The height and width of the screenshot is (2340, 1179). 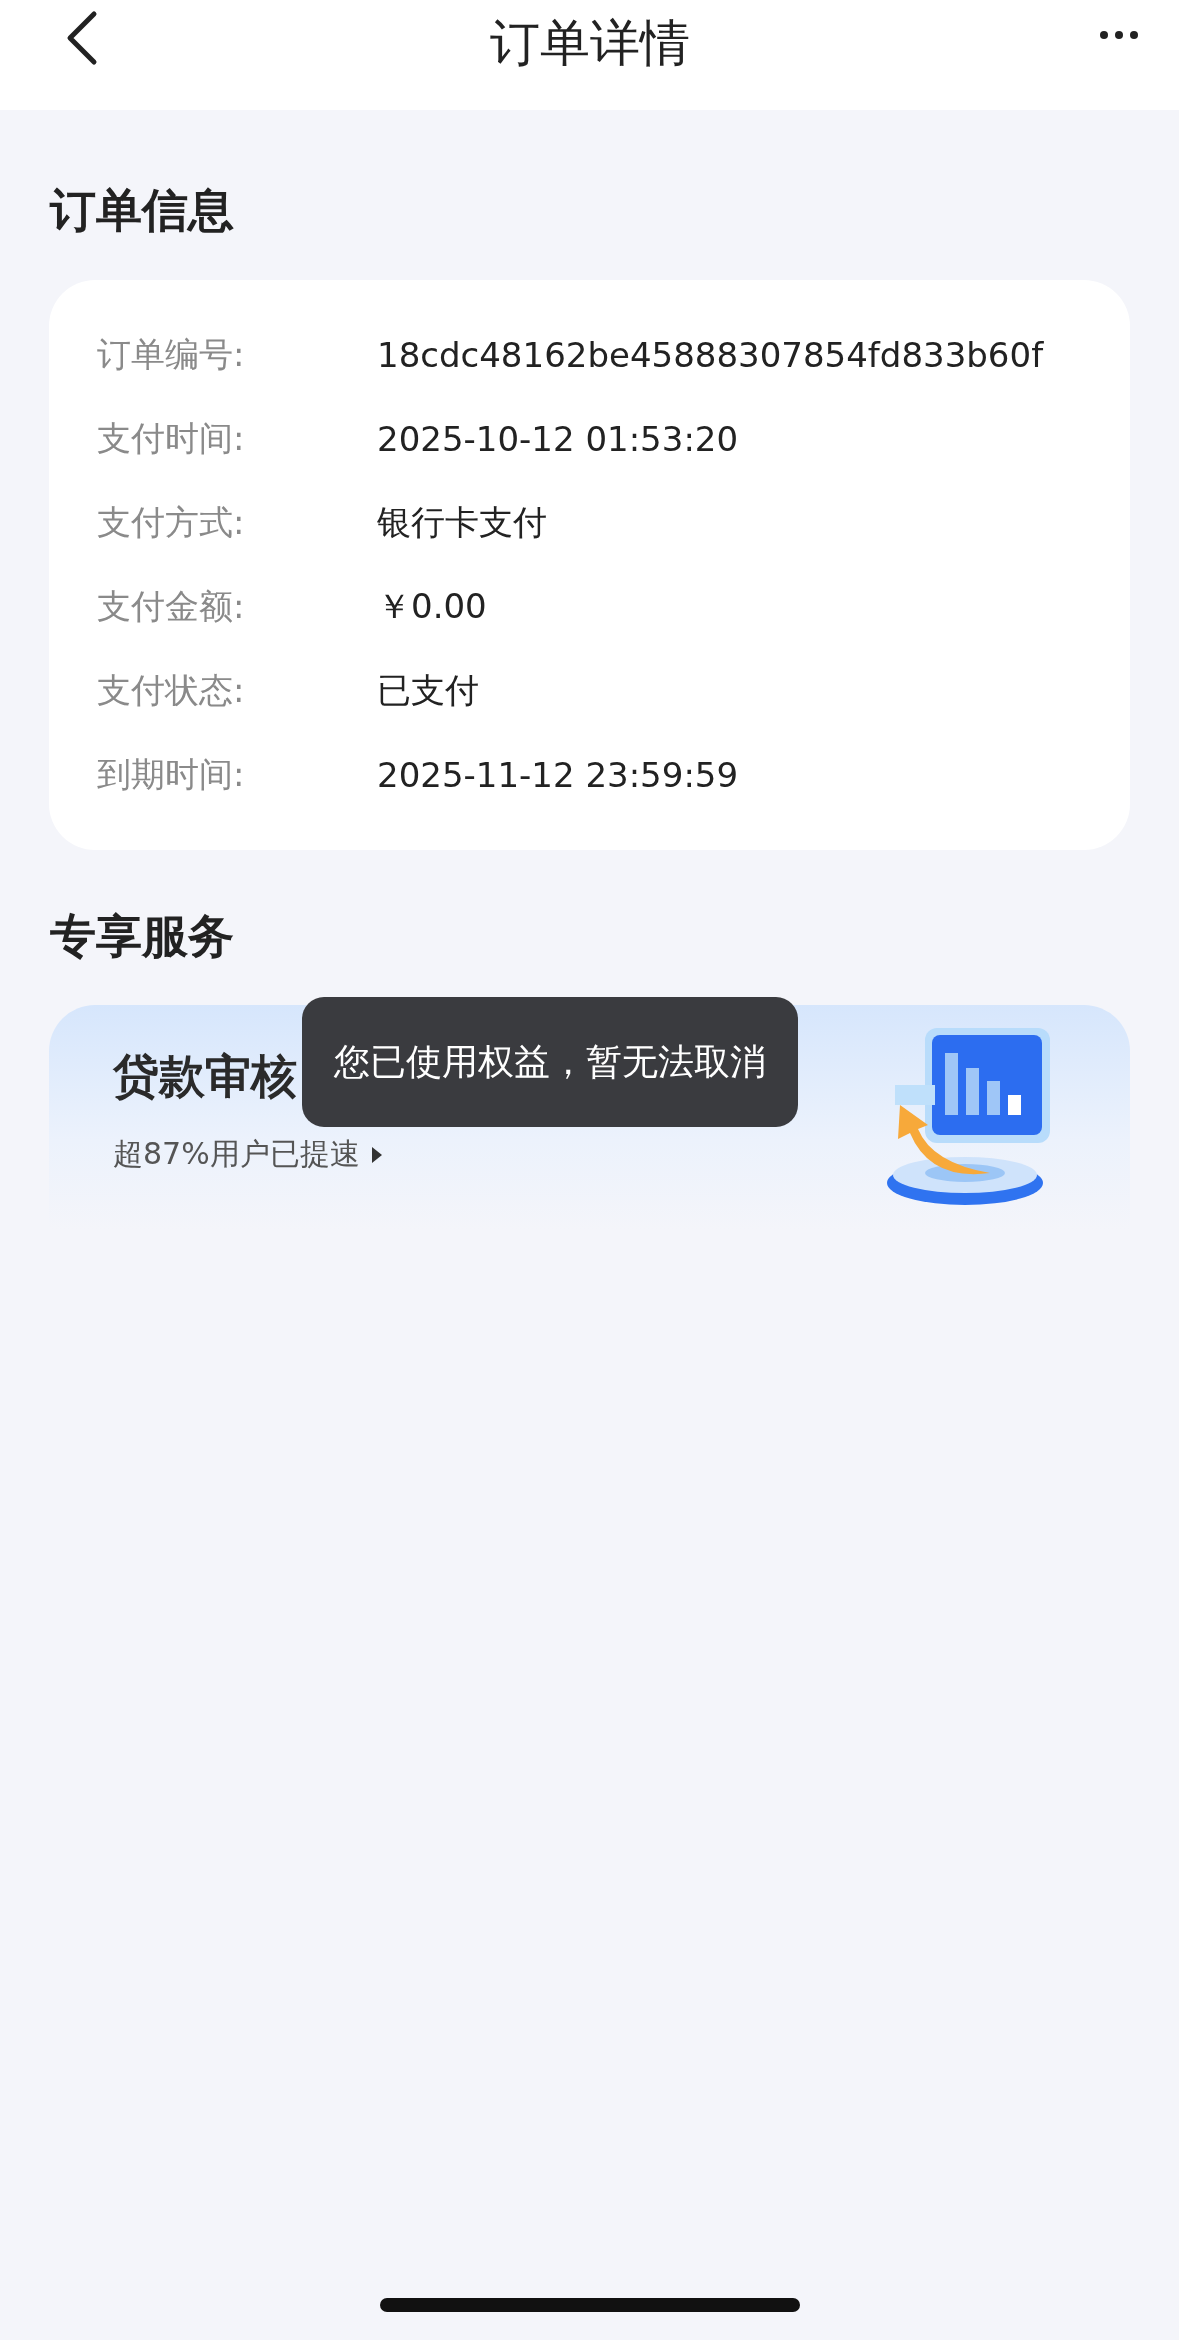 I want to click on field-value: 2025-11-12 23:59:59, so click(x=558, y=775).